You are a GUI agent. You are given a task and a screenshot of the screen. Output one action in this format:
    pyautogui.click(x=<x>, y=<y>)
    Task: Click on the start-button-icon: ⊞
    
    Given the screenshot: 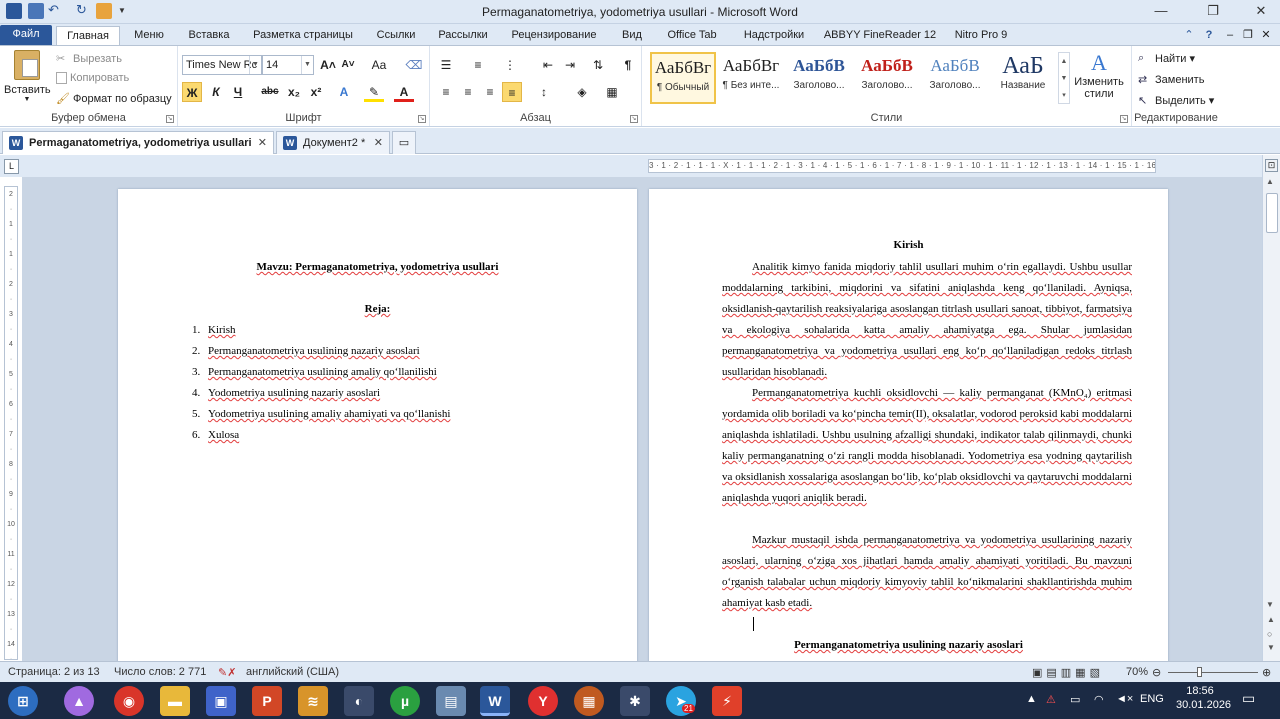 What is the action you would take?
    pyautogui.click(x=23, y=701)
    